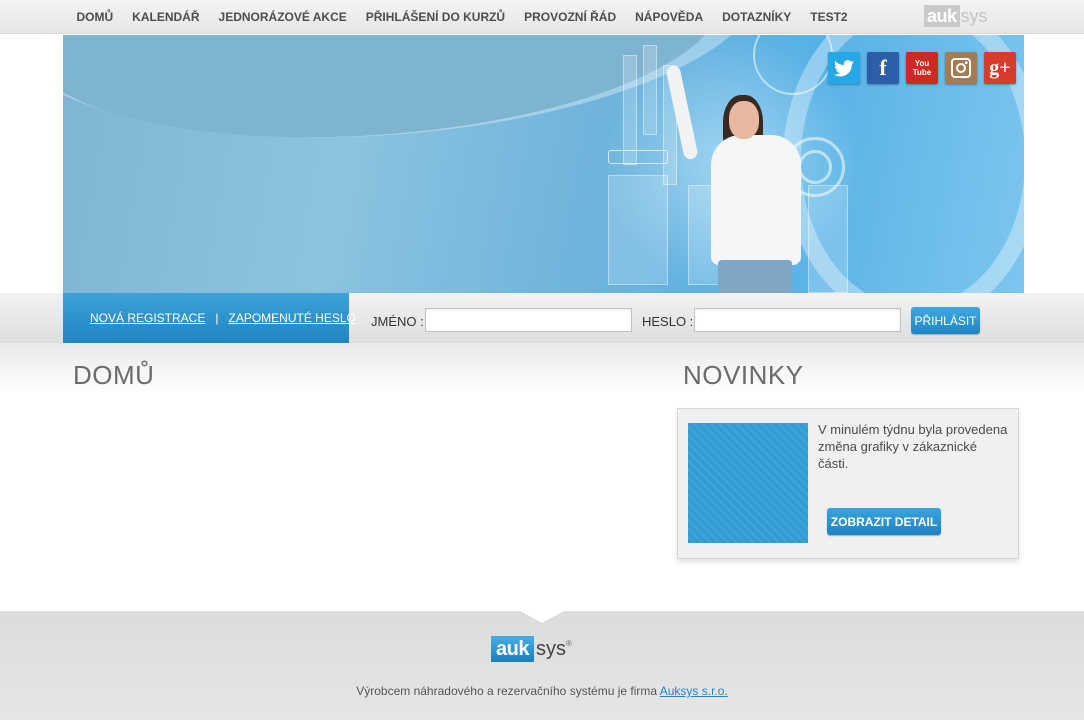 This screenshot has height=720, width=1084. What do you see at coordinates (974, 16) in the screenshot?
I see `header-logo-part2: sys` at bounding box center [974, 16].